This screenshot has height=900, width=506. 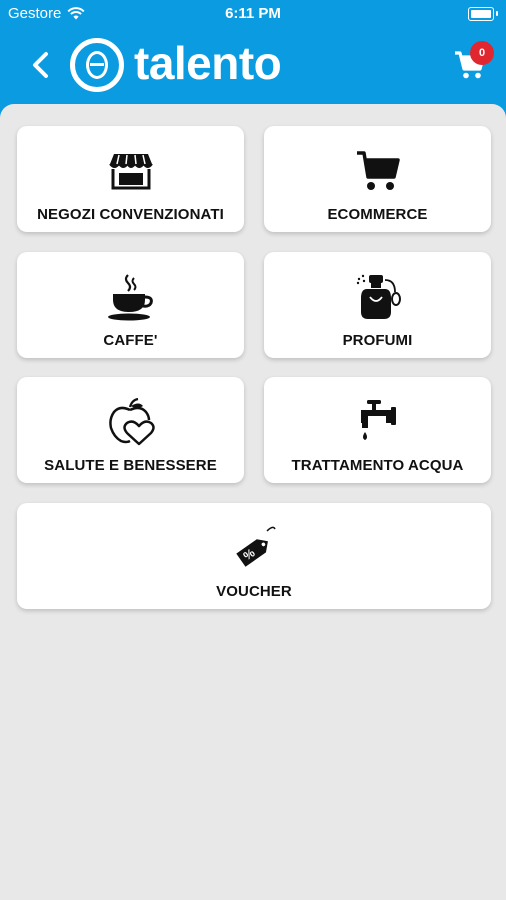 I want to click on category-label: VOUCHER, so click(x=254, y=591).